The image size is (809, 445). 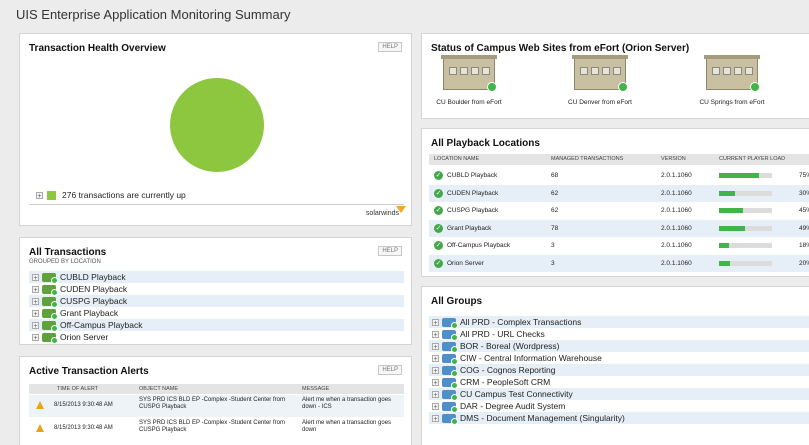 I want to click on playback-location-name: Orion Server, so click(x=465, y=263).